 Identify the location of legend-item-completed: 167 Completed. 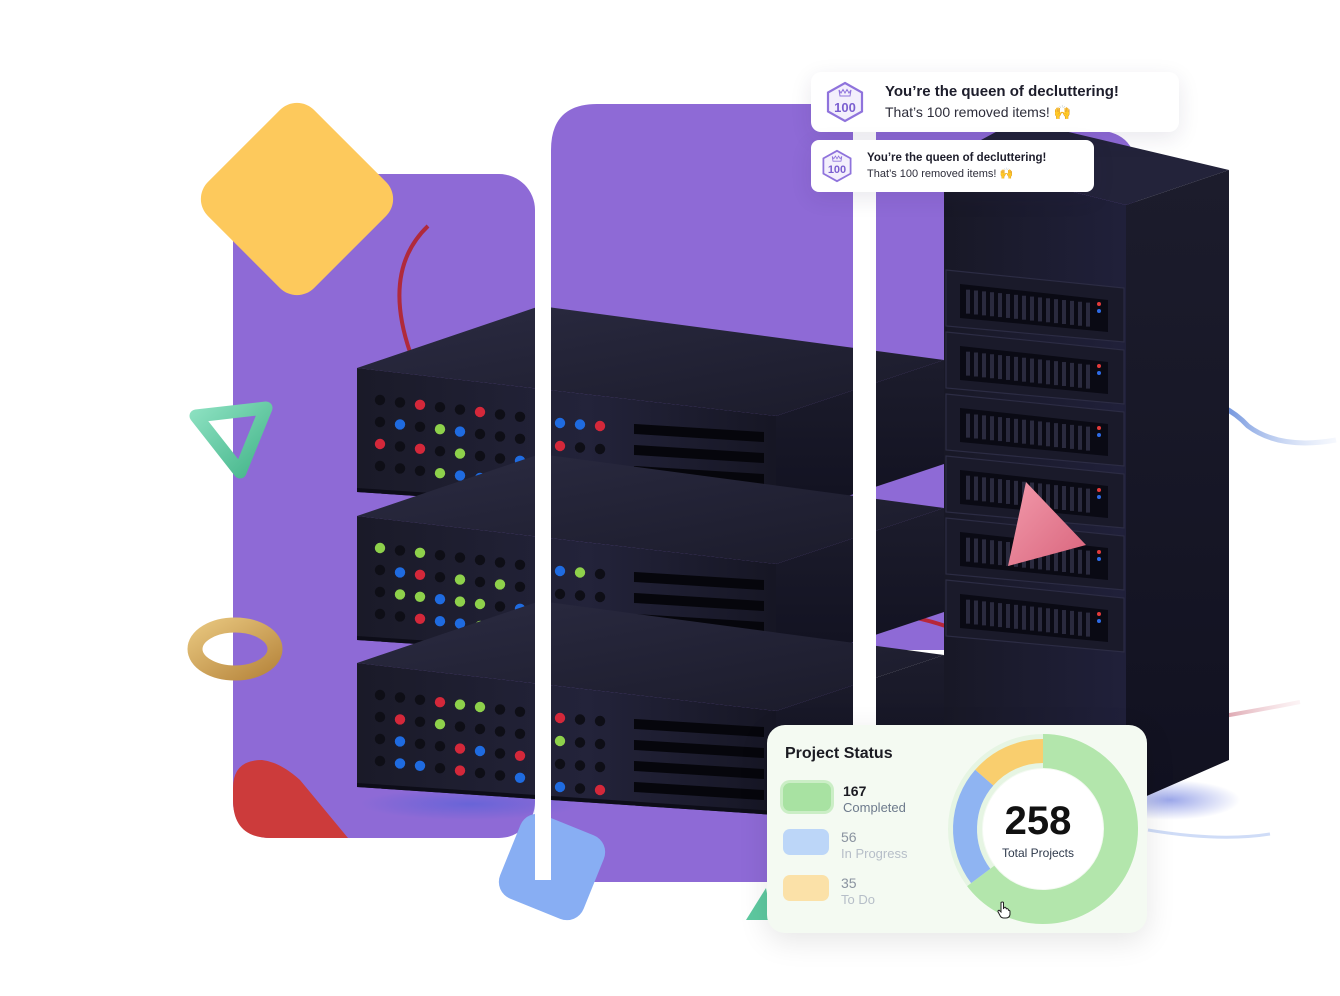
(844, 799).